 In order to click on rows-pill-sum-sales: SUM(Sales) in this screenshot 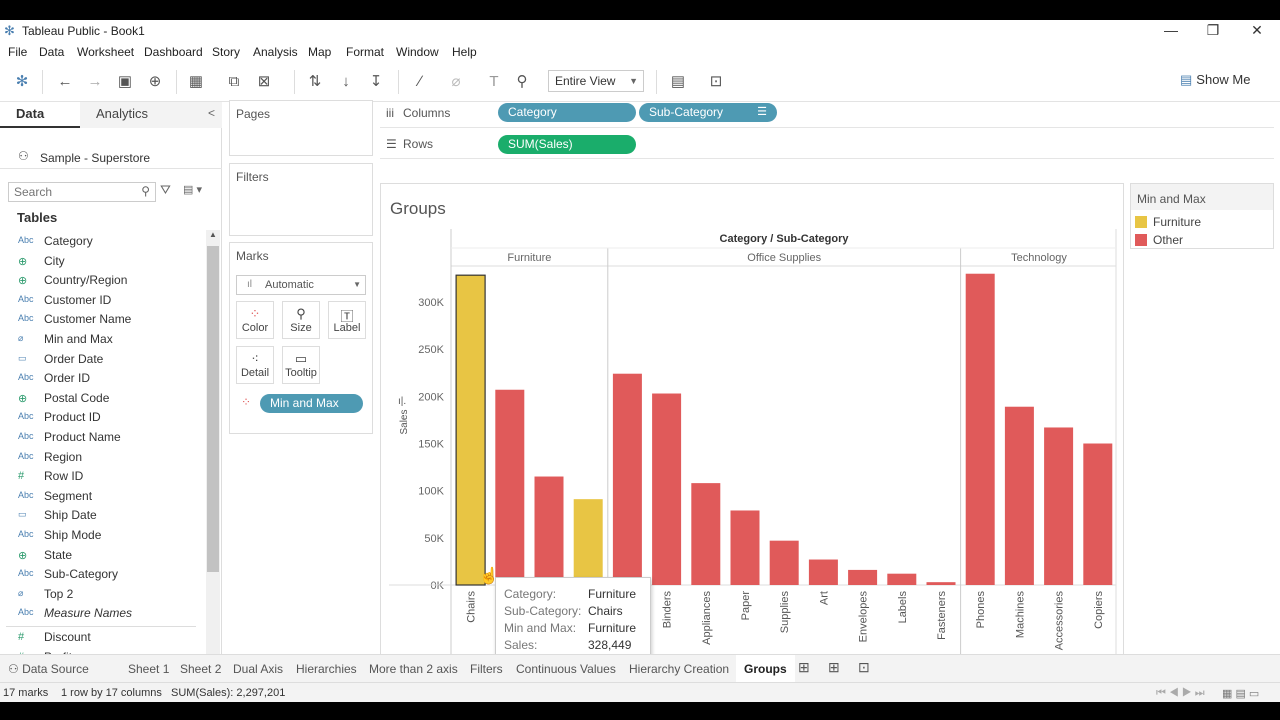, I will do `click(567, 144)`.